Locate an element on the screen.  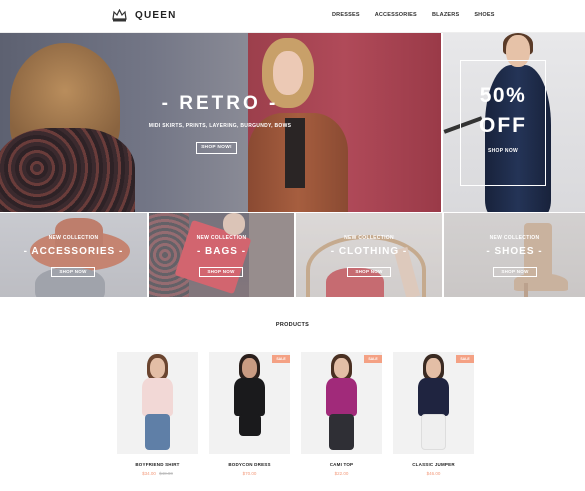
category-shoes: NEW COLLECTION - SHOES - SHOP NOW is located at coordinates (514, 255).